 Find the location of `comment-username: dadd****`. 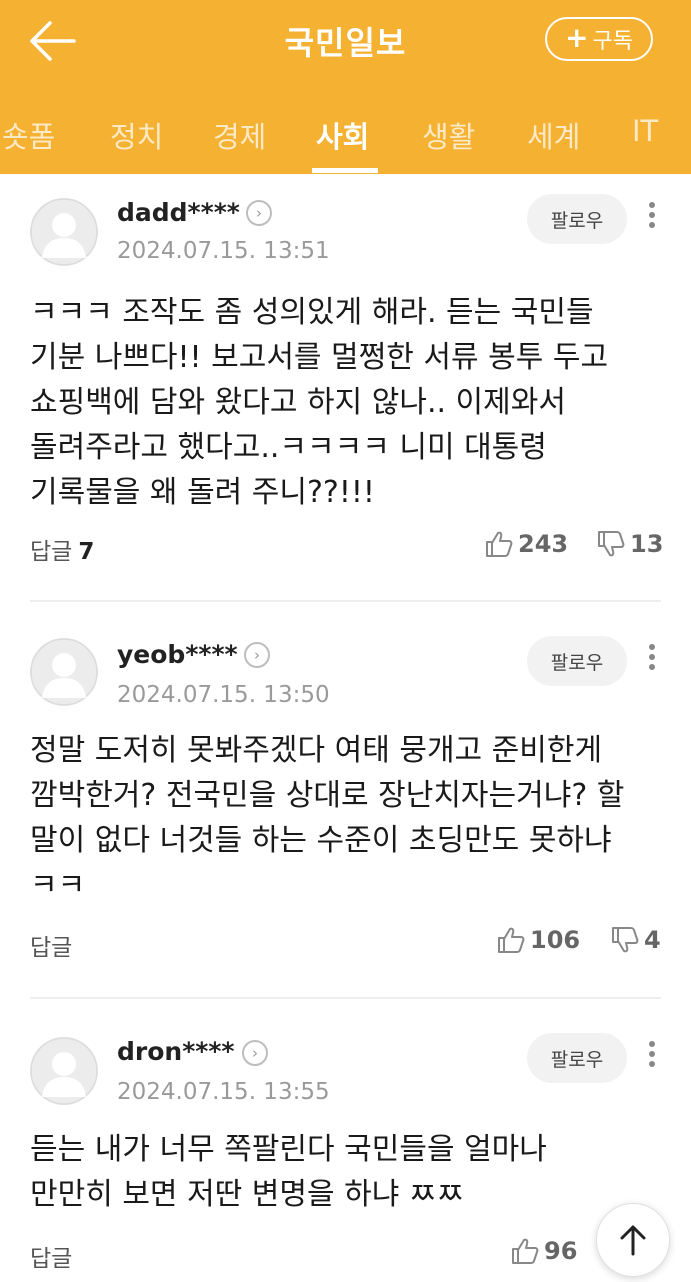

comment-username: dadd**** is located at coordinates (178, 212).